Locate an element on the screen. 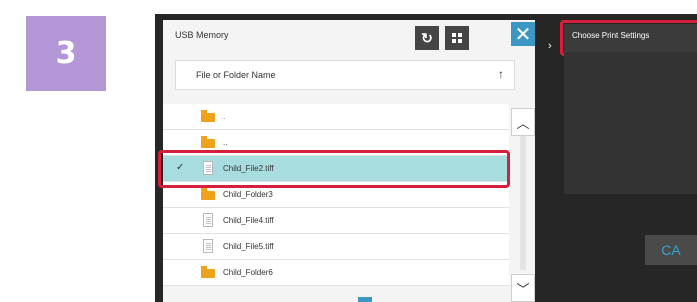 The width and height of the screenshot is (697, 302). item-label: Child_Folder3 is located at coordinates (248, 194).